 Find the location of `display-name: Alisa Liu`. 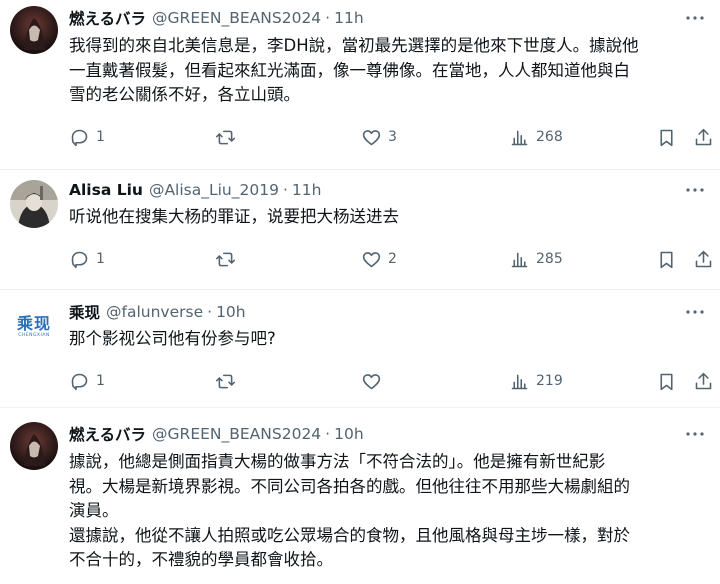

display-name: Alisa Liu is located at coordinates (106, 190).